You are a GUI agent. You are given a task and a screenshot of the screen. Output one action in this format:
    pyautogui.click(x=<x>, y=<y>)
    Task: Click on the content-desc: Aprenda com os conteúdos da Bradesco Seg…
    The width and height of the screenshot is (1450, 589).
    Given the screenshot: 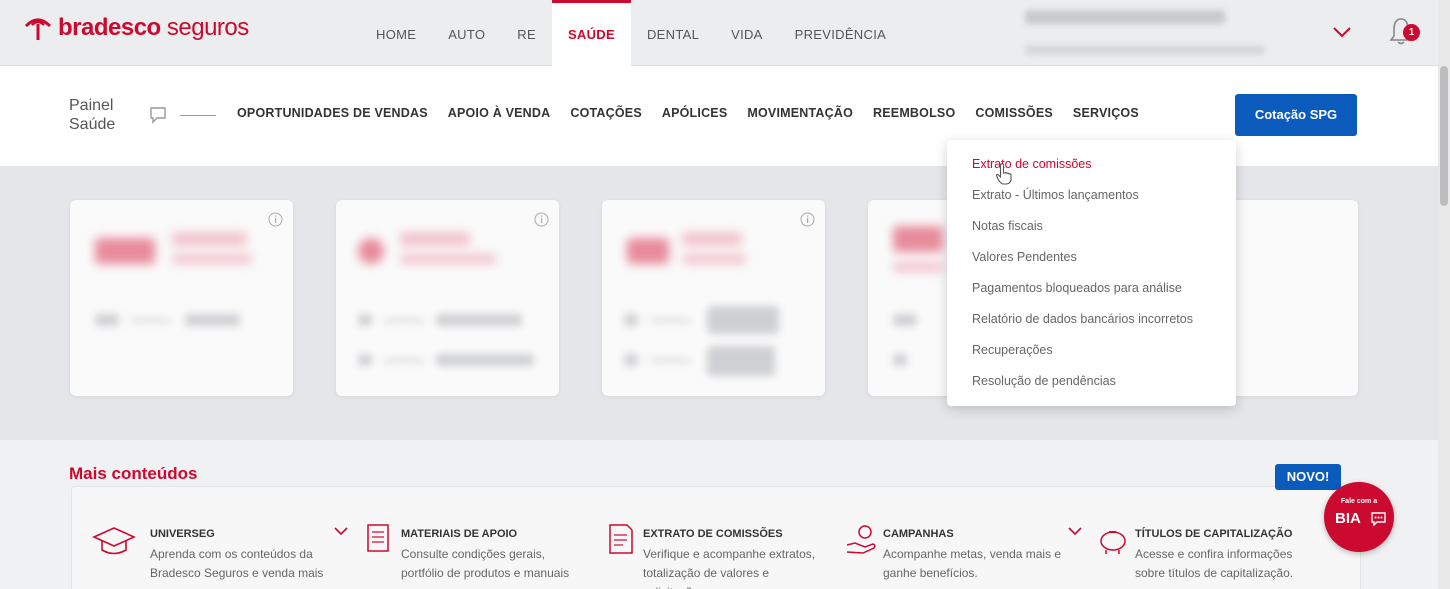 What is the action you would take?
    pyautogui.click(x=237, y=563)
    